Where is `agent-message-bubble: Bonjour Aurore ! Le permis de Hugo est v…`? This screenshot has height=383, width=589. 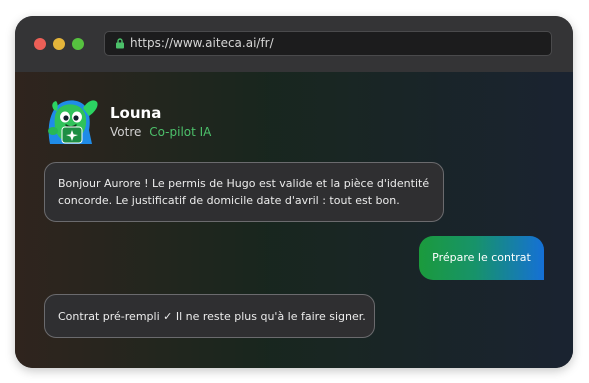 agent-message-bubble: Bonjour Aurore ! Le permis de Hugo est v… is located at coordinates (244, 192).